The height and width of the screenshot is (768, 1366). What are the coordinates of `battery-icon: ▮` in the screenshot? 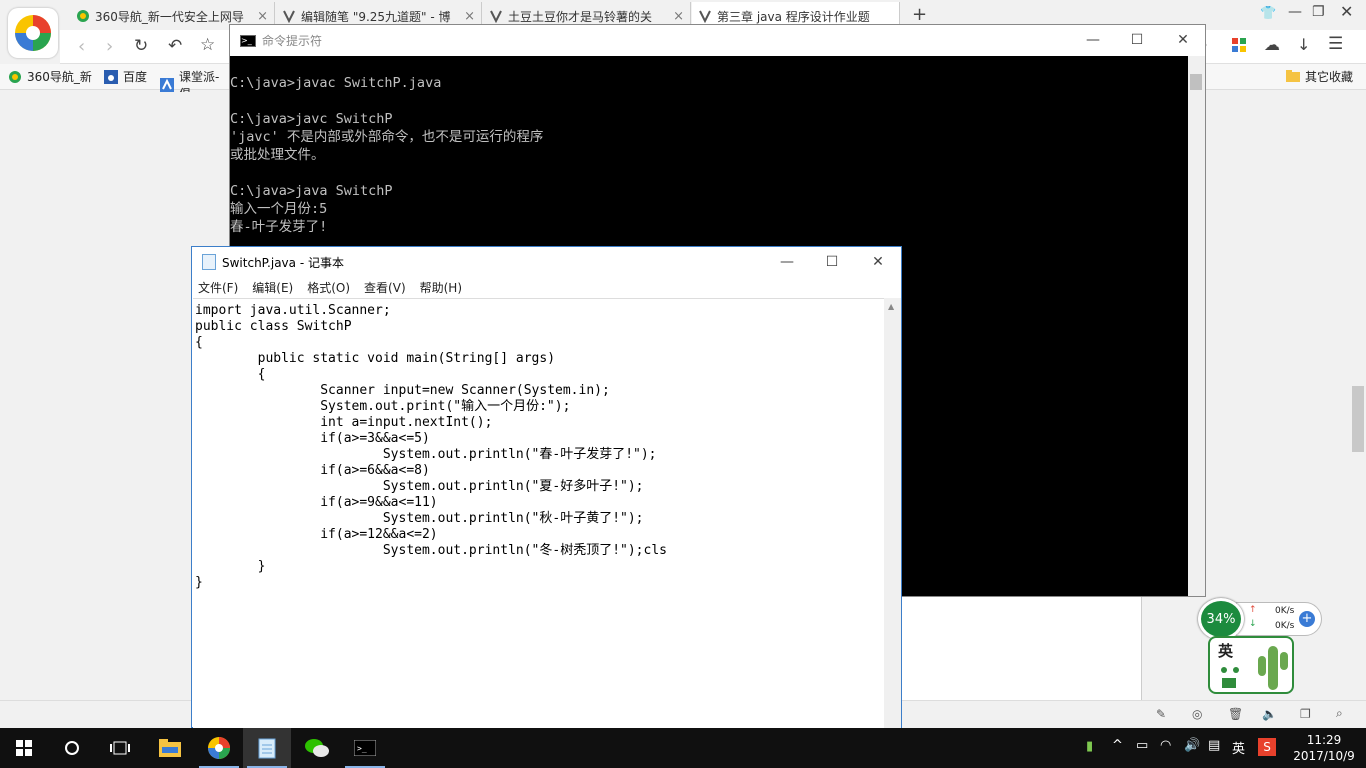 It's located at (1089, 746).